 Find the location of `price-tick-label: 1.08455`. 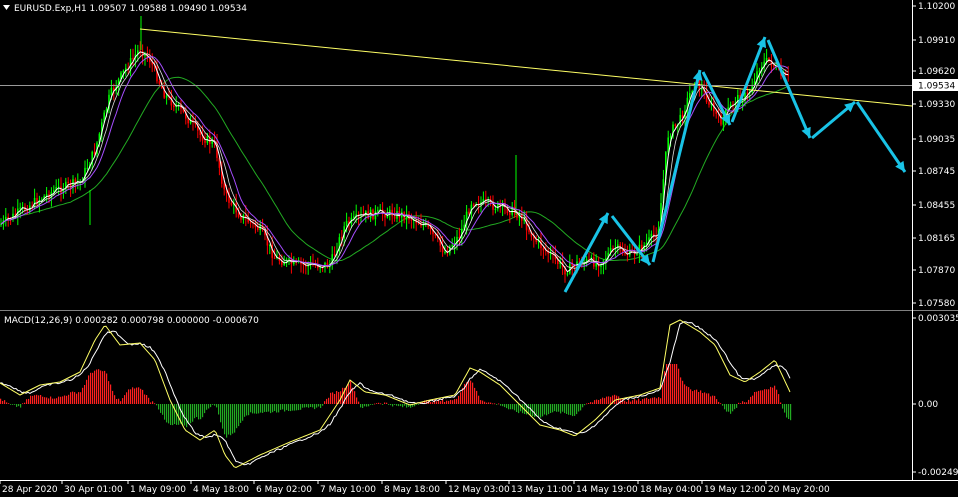

price-tick-label: 1.08455 is located at coordinates (936, 206).